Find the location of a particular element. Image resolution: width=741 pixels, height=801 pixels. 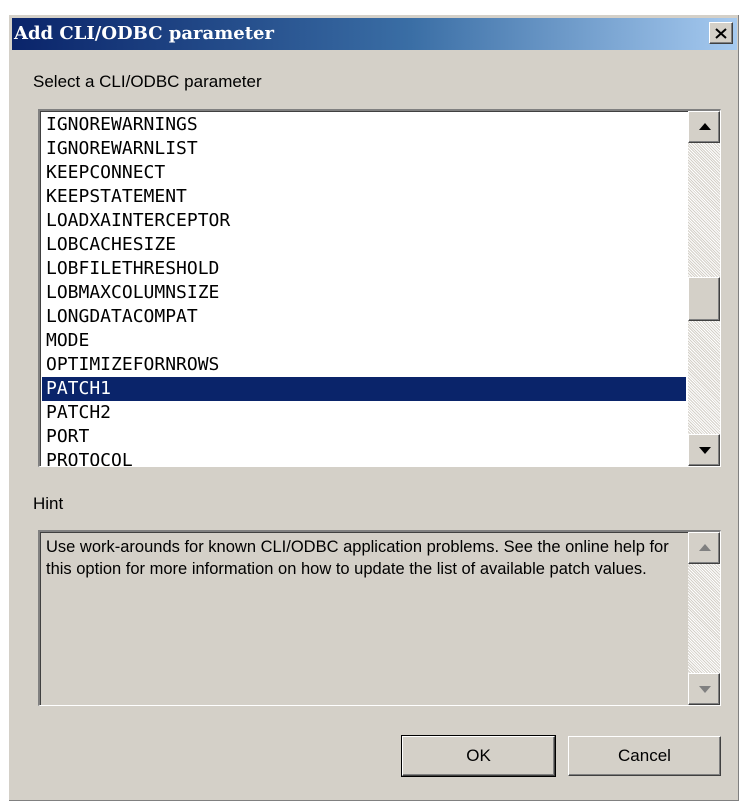

hint-label: Hint is located at coordinates (48, 503).